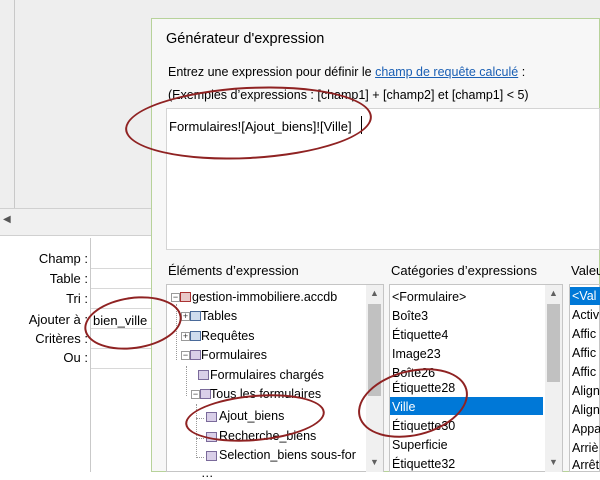 The width and height of the screenshot is (600, 480). Describe the element at coordinates (195, 316) in the screenshot. I see `table-icon` at that location.